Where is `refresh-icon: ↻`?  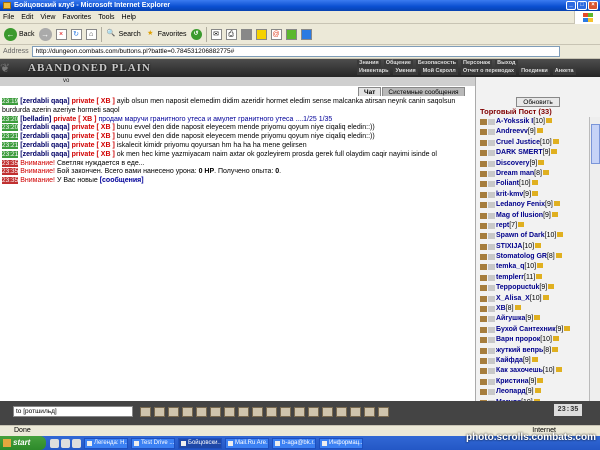
refresh-icon: ↻ is located at coordinates (76, 34).